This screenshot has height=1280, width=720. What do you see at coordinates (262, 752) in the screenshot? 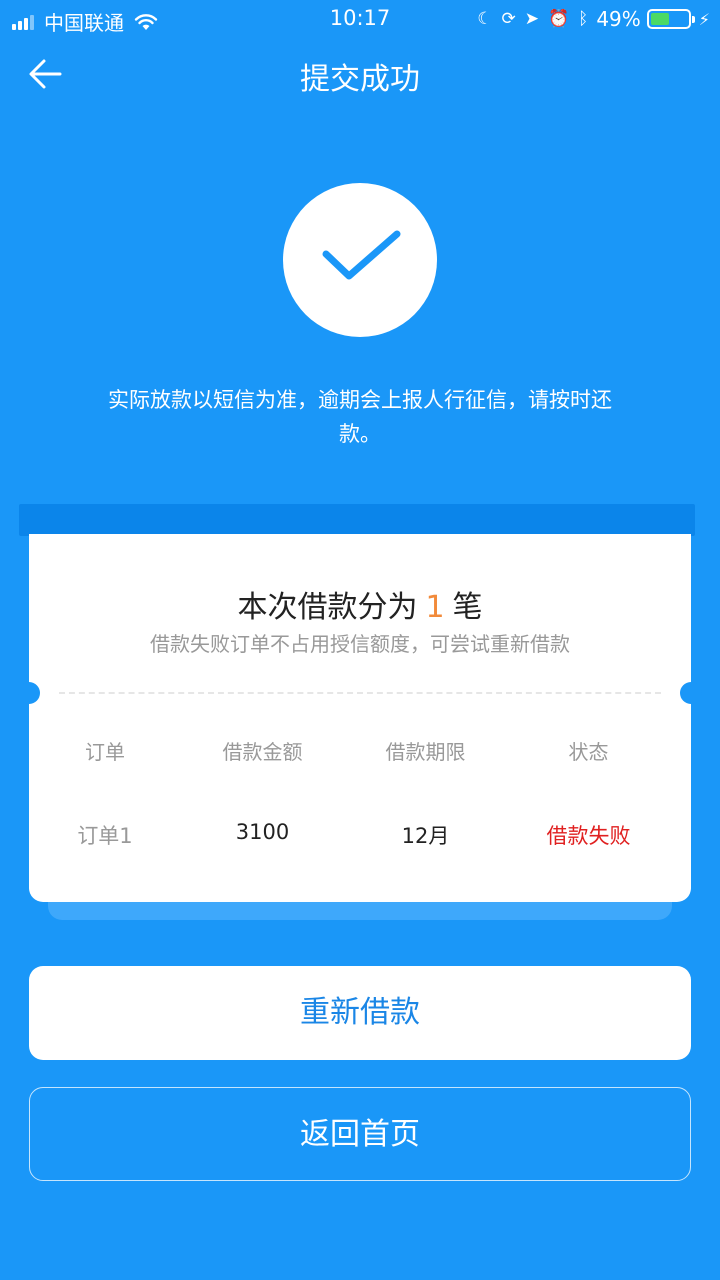
I see `column-header-amount: 借款金额` at bounding box center [262, 752].